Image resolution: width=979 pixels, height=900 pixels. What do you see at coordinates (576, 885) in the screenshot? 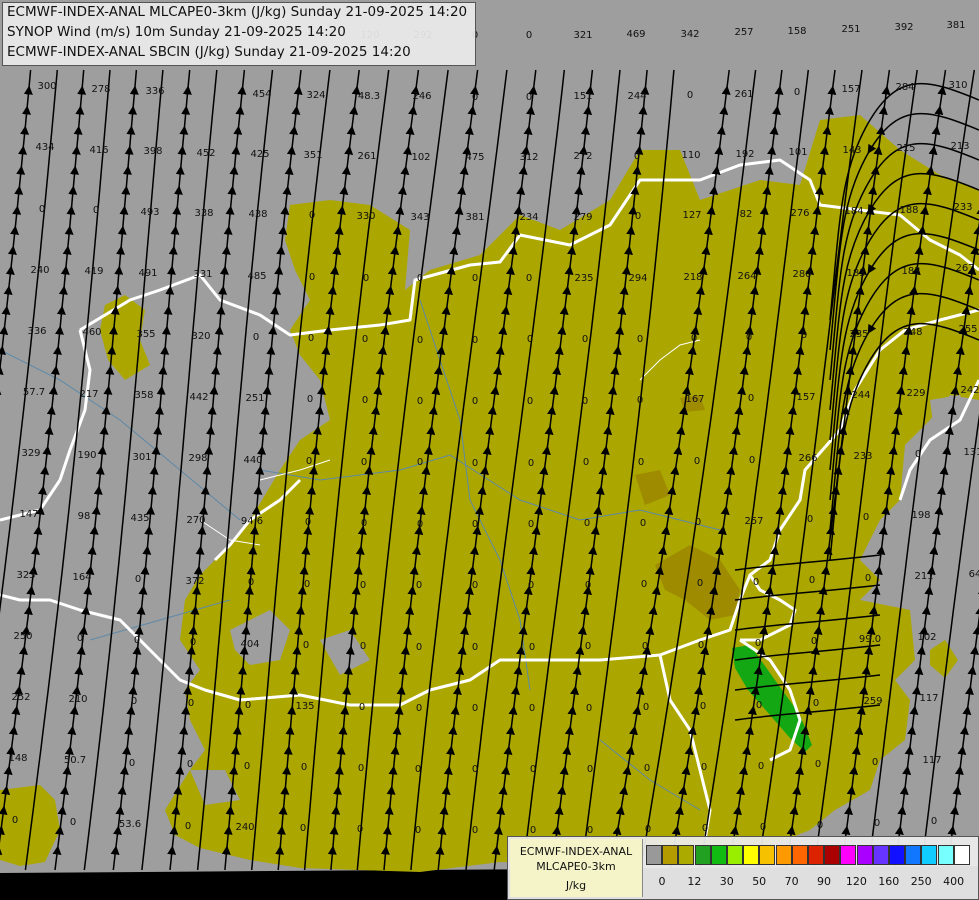
I see `legend-unit: J/kg` at bounding box center [576, 885].